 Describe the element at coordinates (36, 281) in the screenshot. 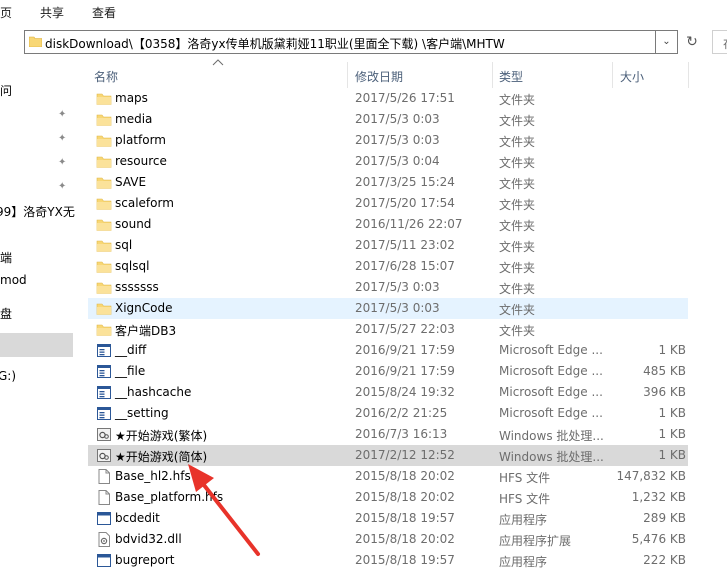

I see `nav-item: mod` at that location.